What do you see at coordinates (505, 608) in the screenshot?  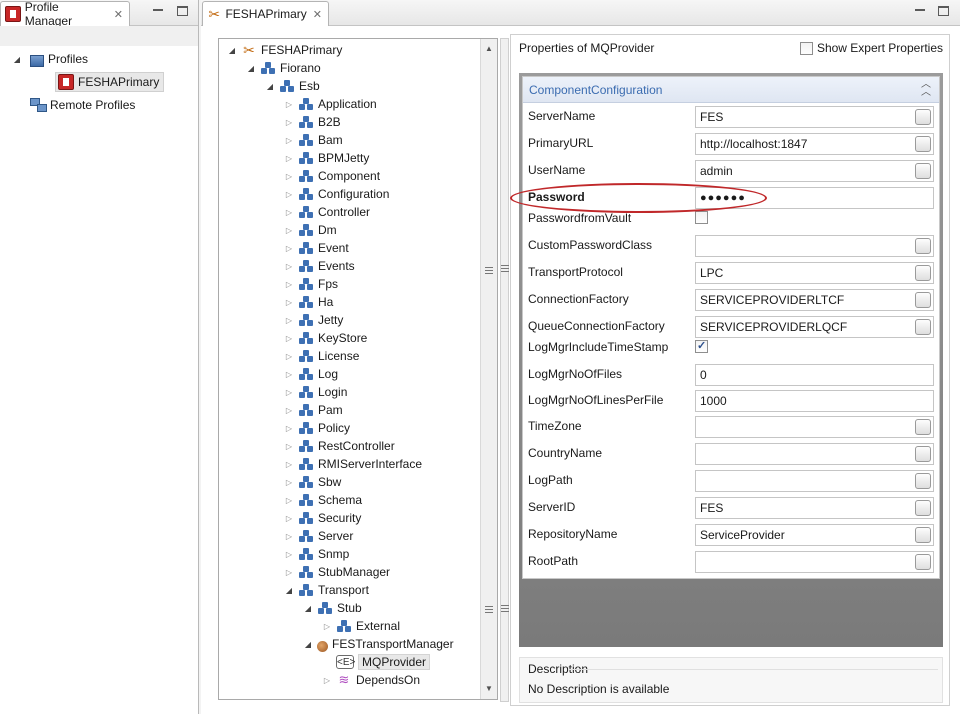 I see `splitter-grip-icon` at bounding box center [505, 608].